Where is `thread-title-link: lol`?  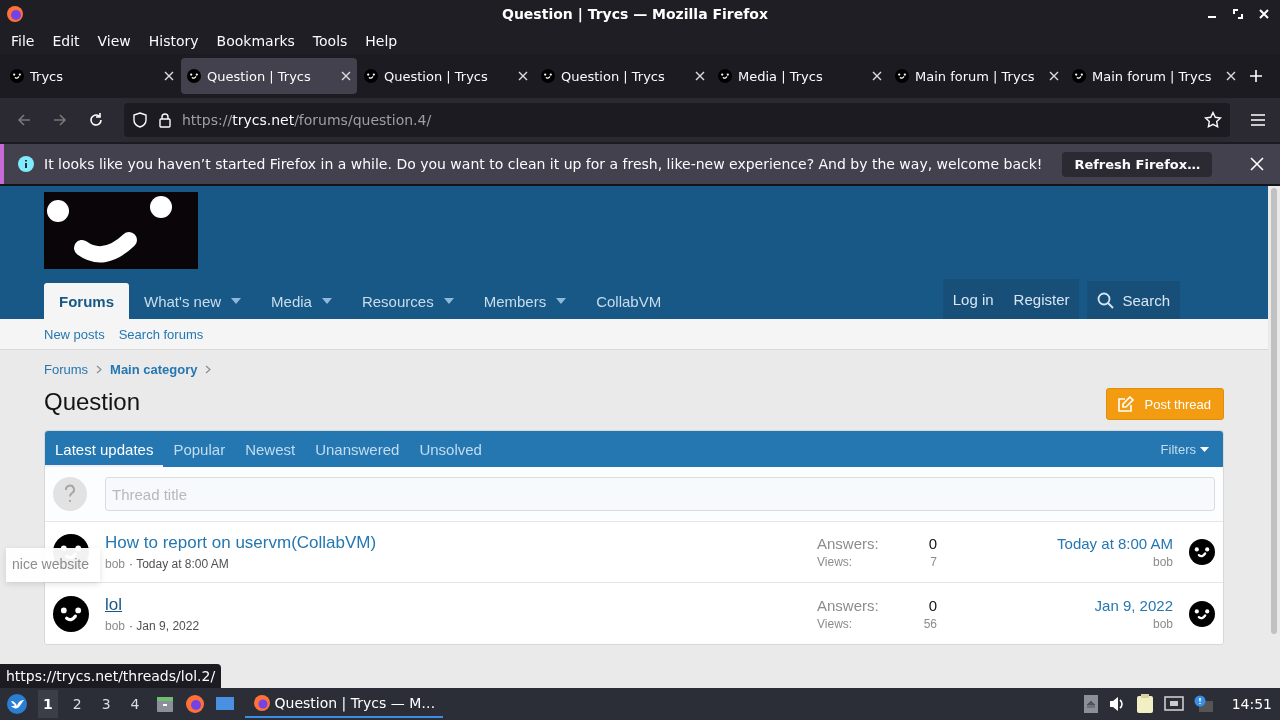
thread-title-link: lol is located at coordinates (113, 604).